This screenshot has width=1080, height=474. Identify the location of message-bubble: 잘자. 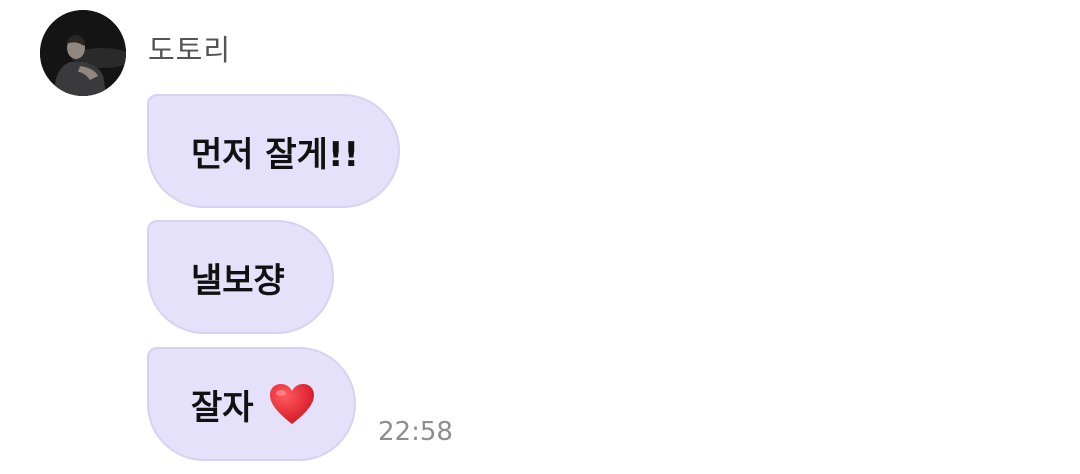
(251, 404).